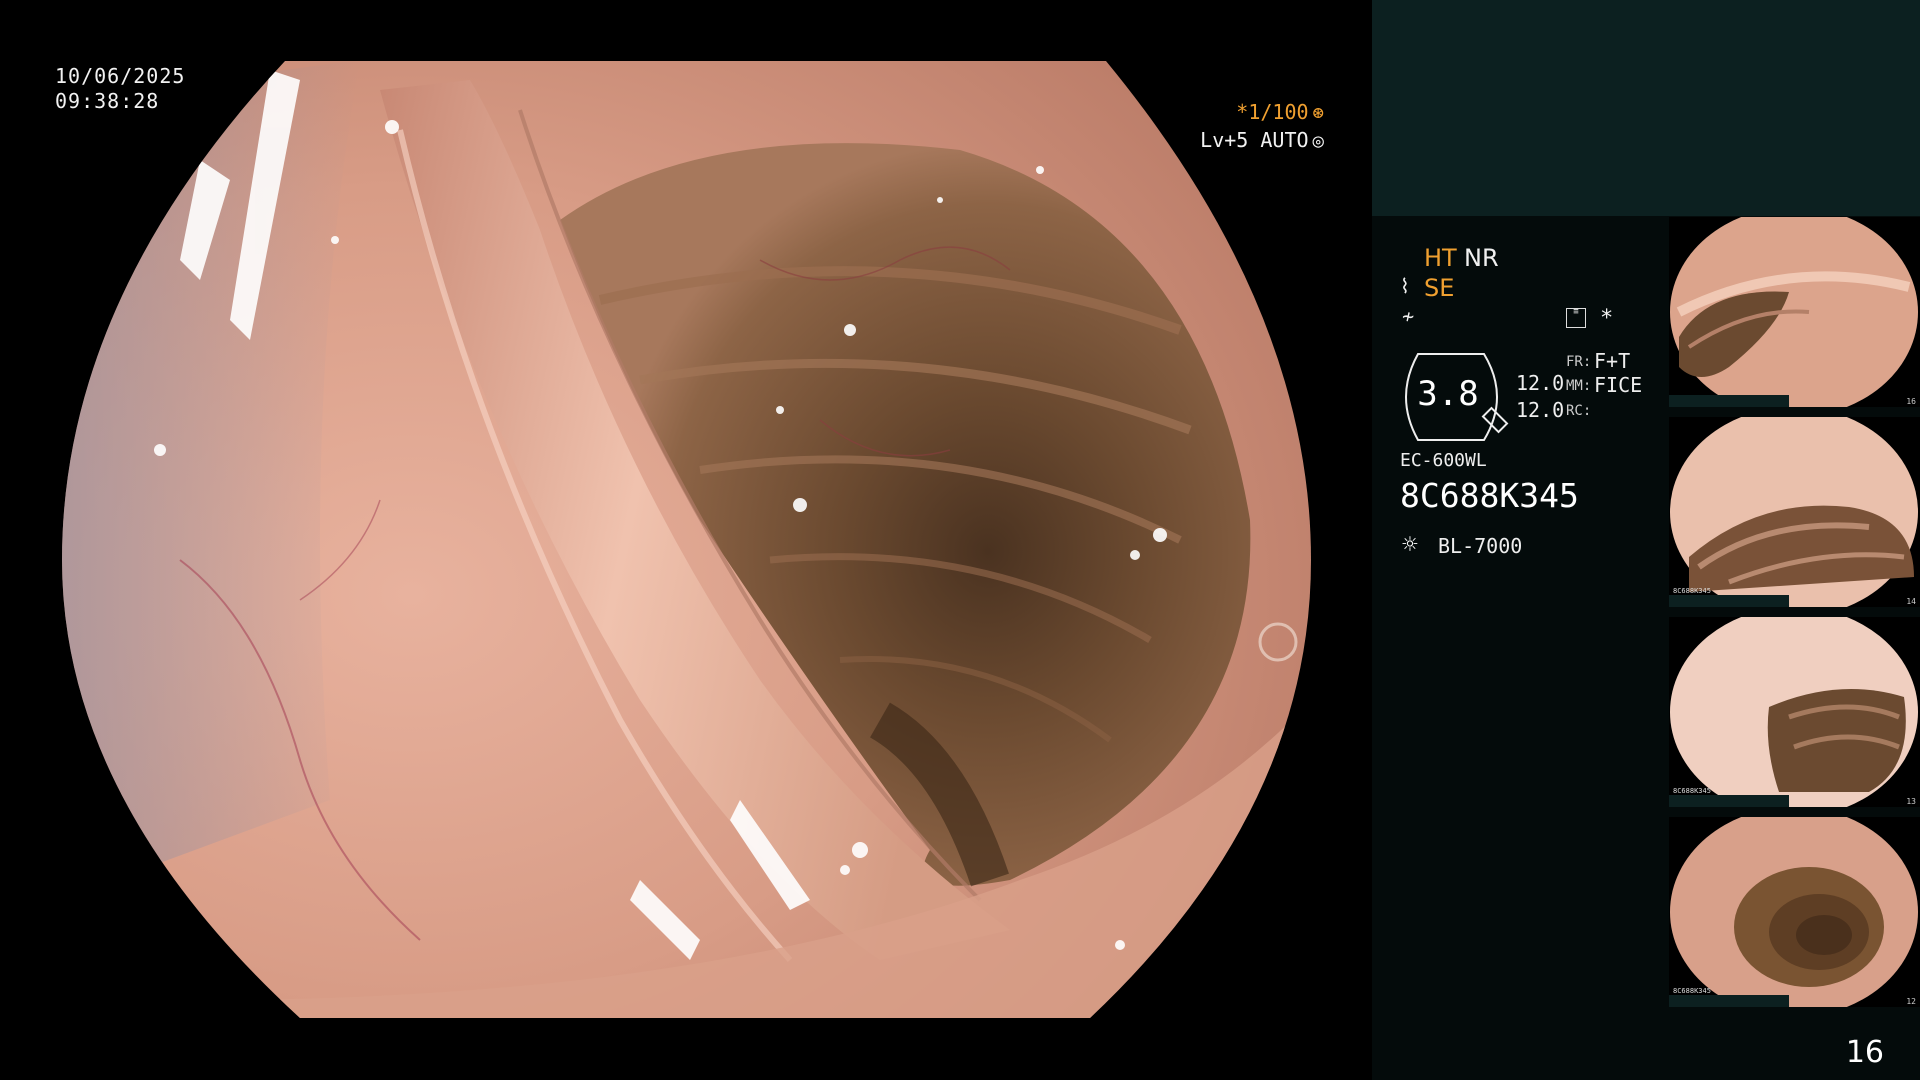 This screenshot has width=1920, height=1080. Describe the element at coordinates (1439, 288) in the screenshot. I see `se-indicator: SE` at that location.